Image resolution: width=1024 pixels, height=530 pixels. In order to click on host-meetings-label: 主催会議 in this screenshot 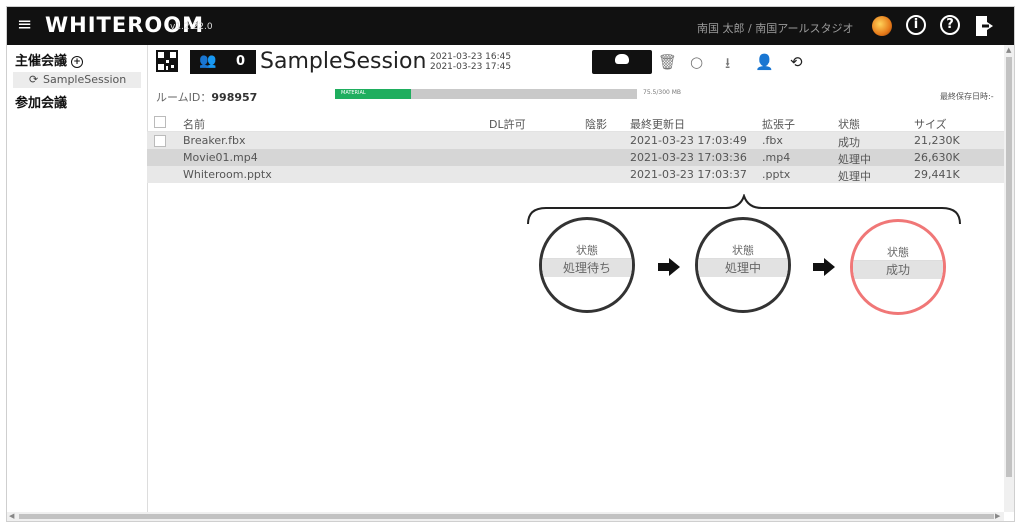, I will do `click(41, 61)`.